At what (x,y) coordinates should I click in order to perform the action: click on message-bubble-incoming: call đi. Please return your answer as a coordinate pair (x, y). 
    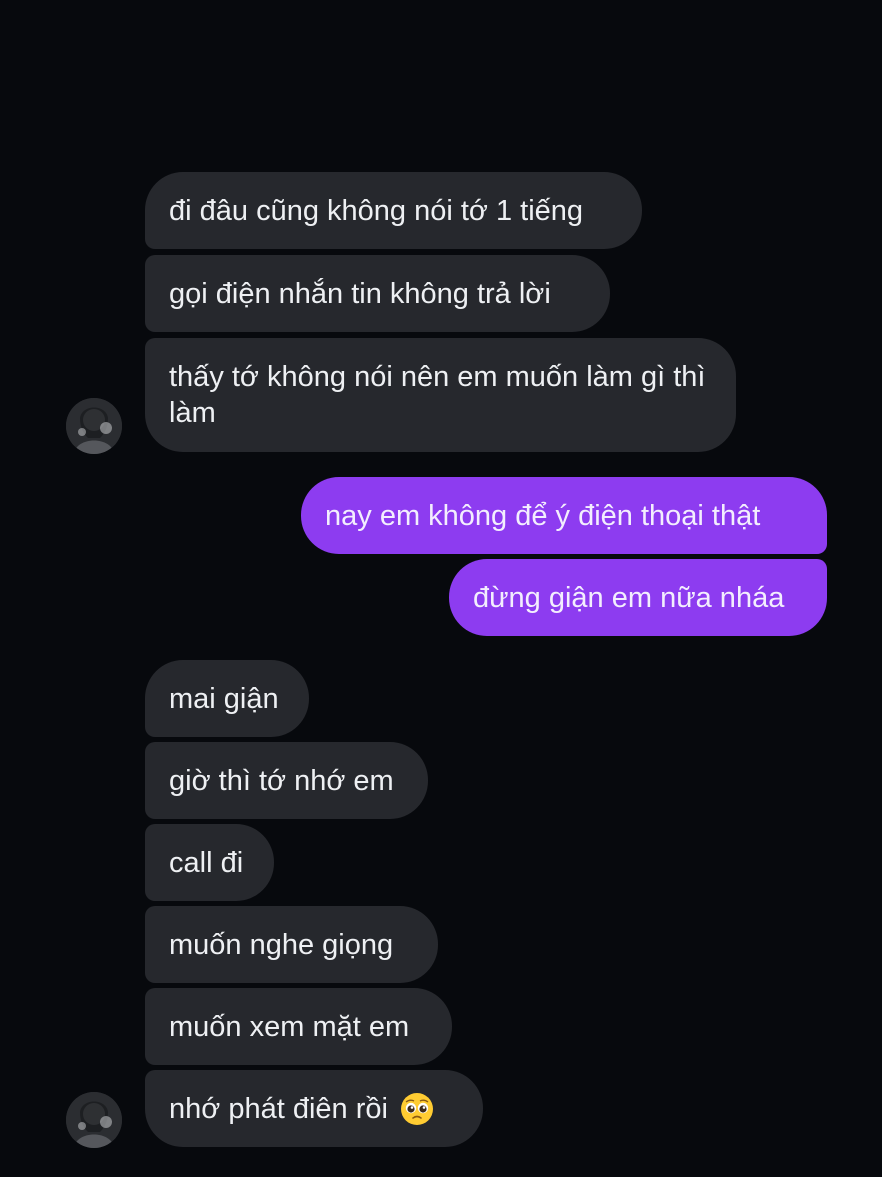
    Looking at the image, I should click on (209, 862).